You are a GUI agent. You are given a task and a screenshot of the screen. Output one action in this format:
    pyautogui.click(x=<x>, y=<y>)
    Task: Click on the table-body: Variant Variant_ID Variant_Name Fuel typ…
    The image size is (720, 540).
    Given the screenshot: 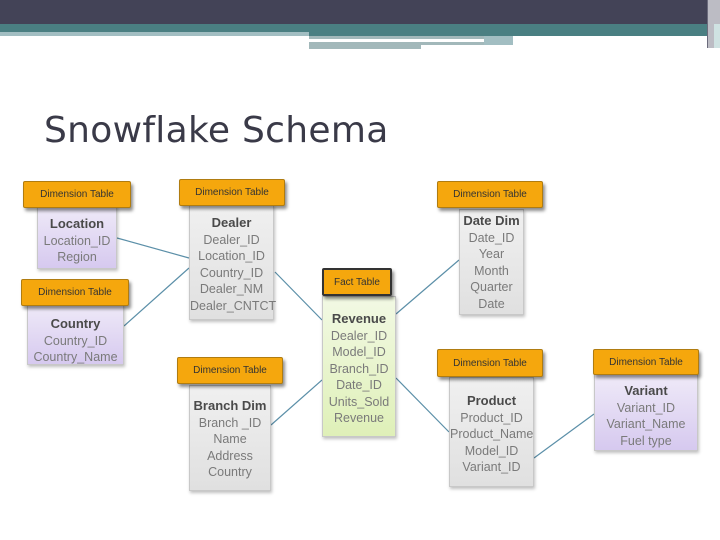 What is the action you would take?
    pyautogui.click(x=646, y=412)
    